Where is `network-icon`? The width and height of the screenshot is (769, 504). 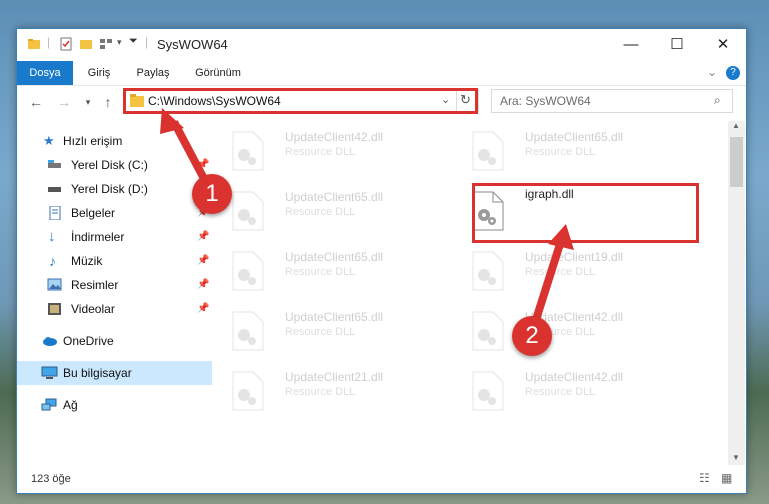 network-icon is located at coordinates (49, 404).